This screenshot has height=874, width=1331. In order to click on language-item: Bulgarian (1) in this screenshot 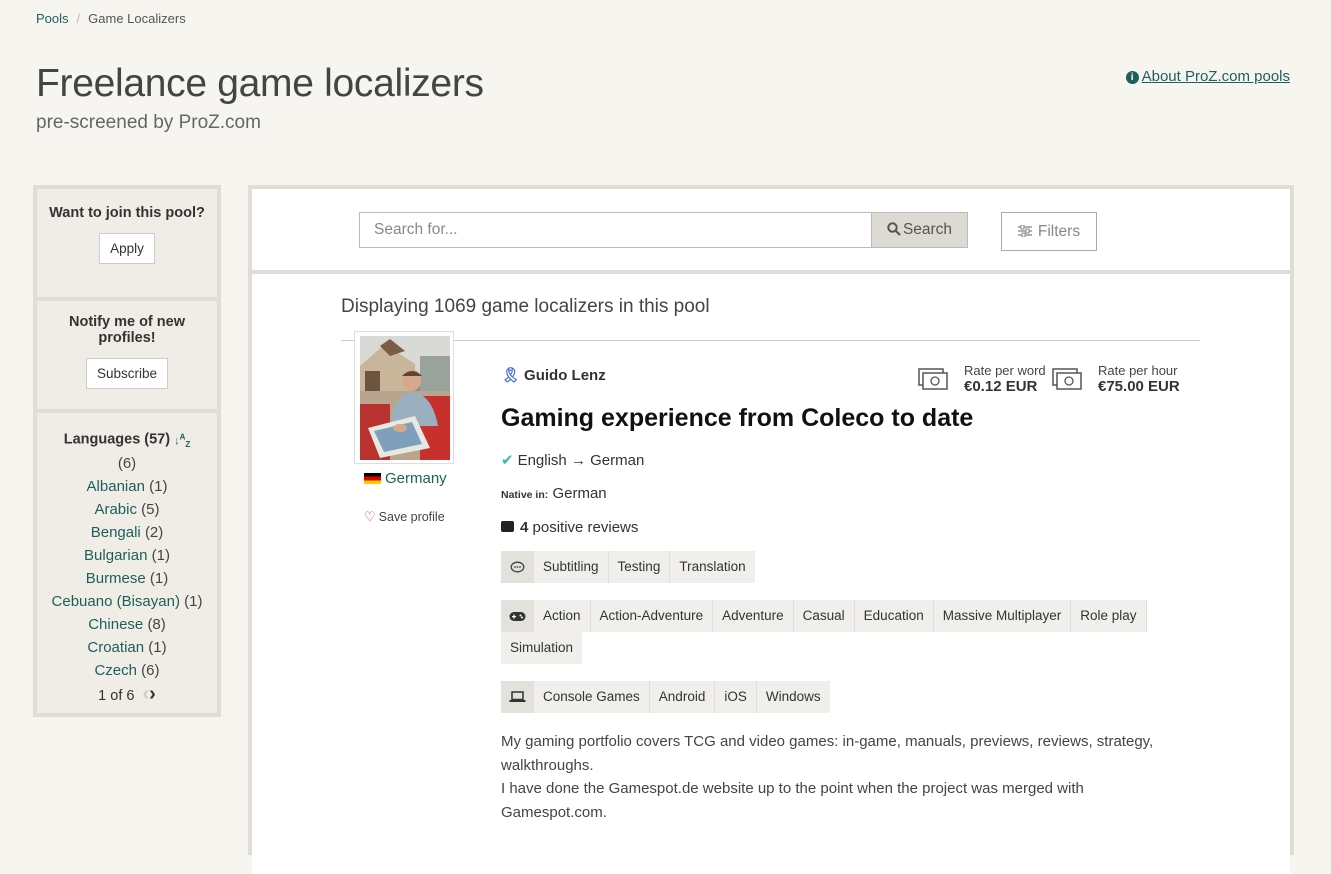, I will do `click(127, 555)`.